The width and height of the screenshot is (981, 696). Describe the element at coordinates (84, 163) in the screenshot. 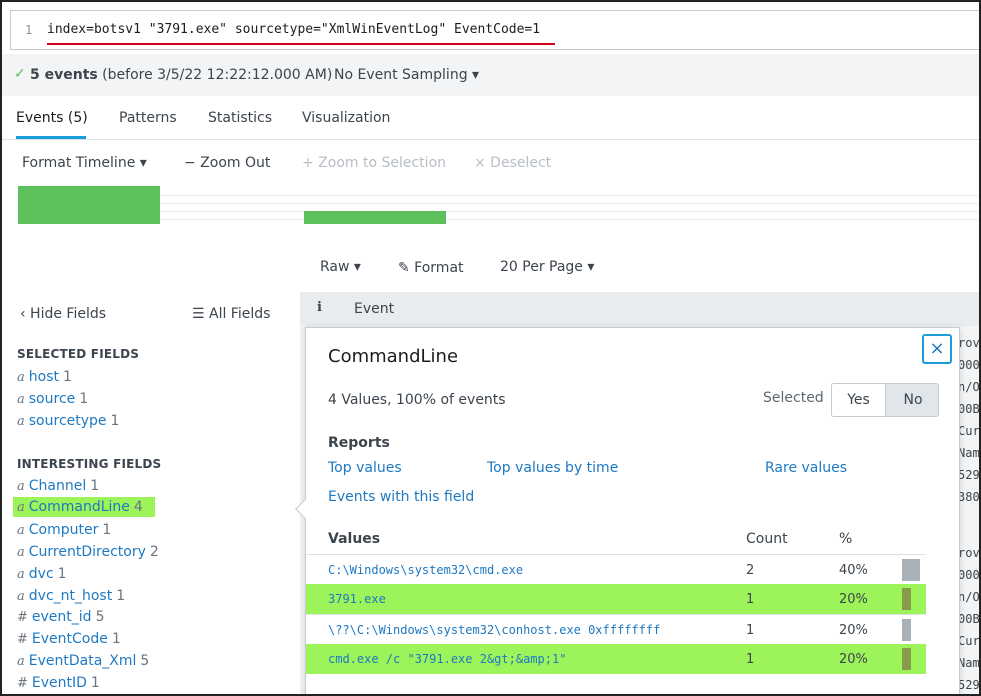

I see `format-timeline-dropdown: Format Timeline ▾` at that location.